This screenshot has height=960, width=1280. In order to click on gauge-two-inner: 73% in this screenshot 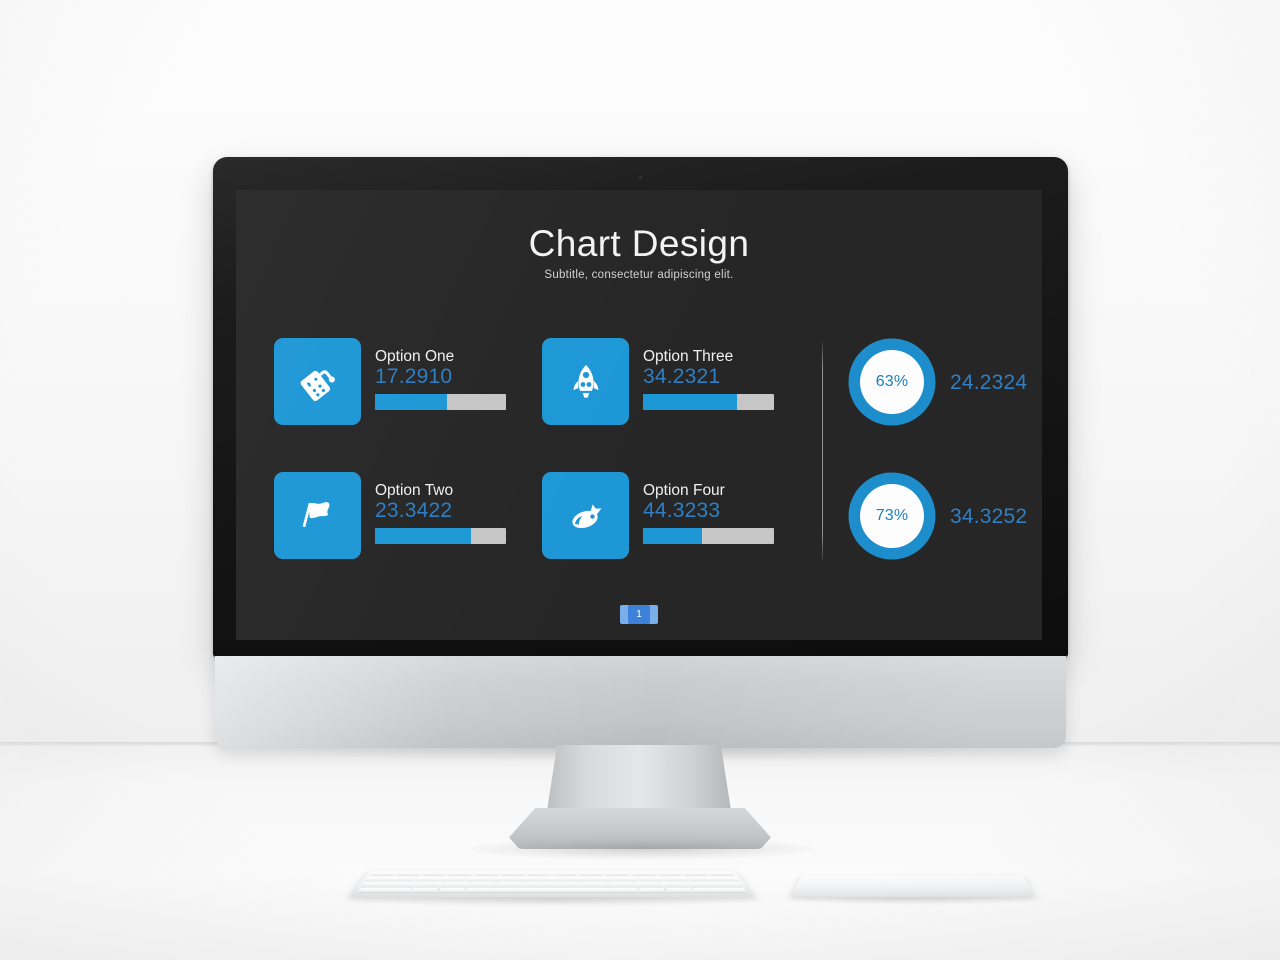, I will do `click(892, 516)`.